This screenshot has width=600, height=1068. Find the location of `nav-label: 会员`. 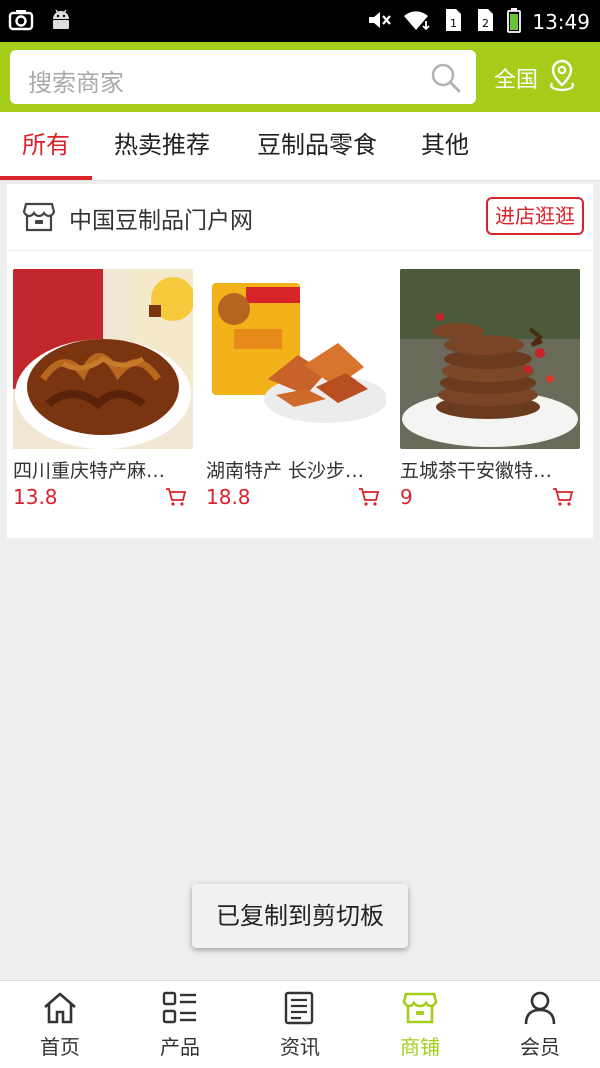

nav-label: 会员 is located at coordinates (540, 1047).